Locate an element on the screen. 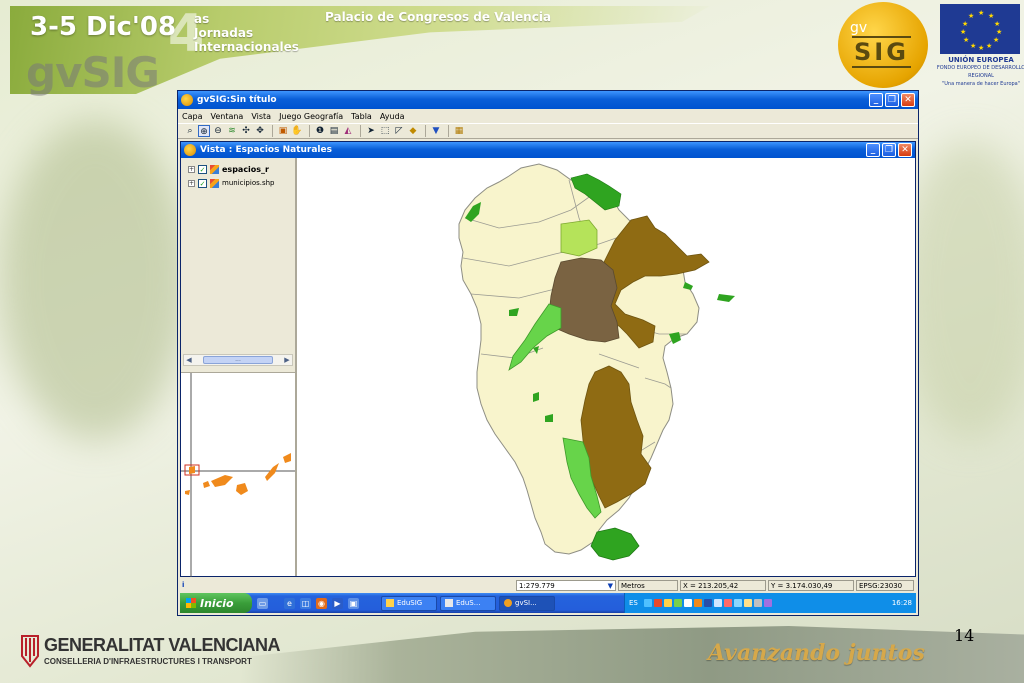 This screenshot has height=683, width=1024. zoom-full-icon: ✣ is located at coordinates (246, 131).